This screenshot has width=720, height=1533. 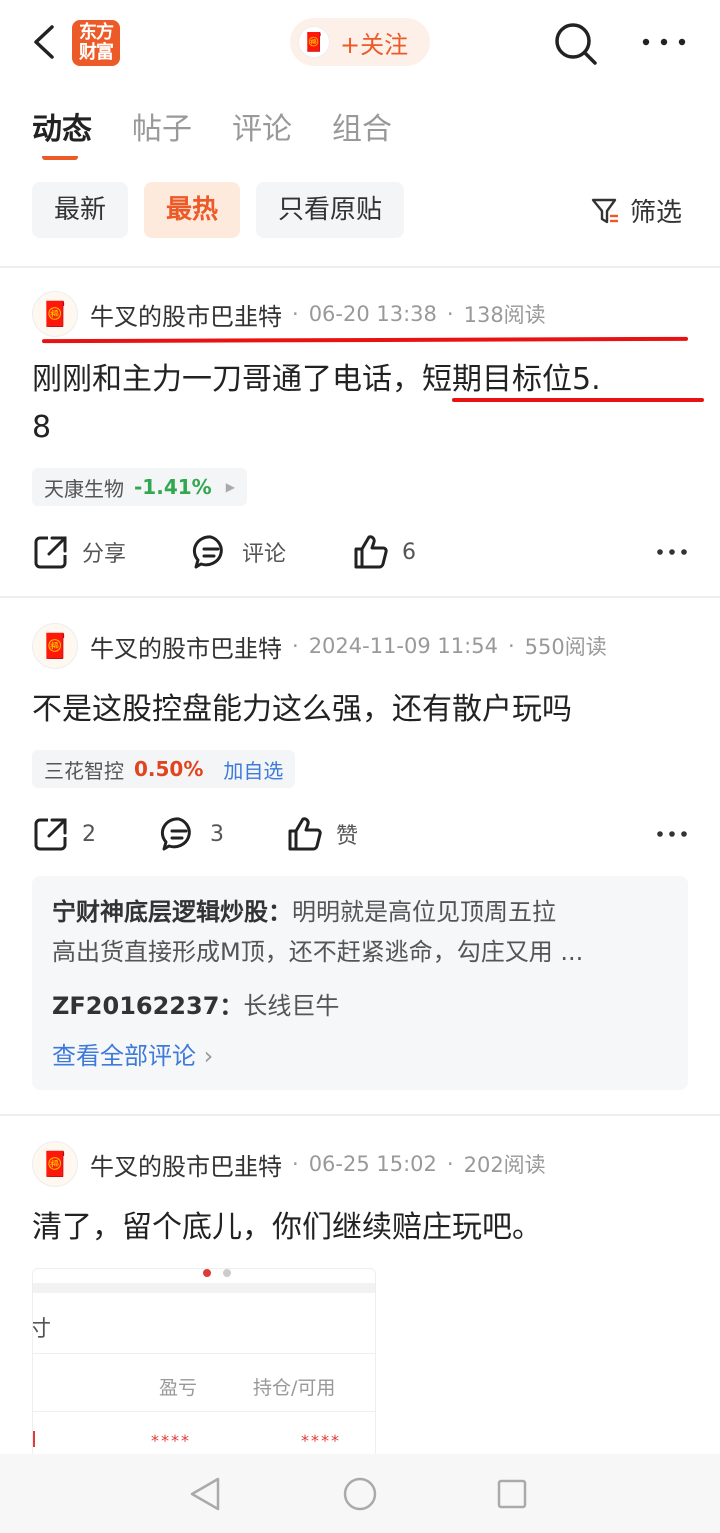 I want to click on chip-original-only: 只看原贴, so click(x=330, y=210).